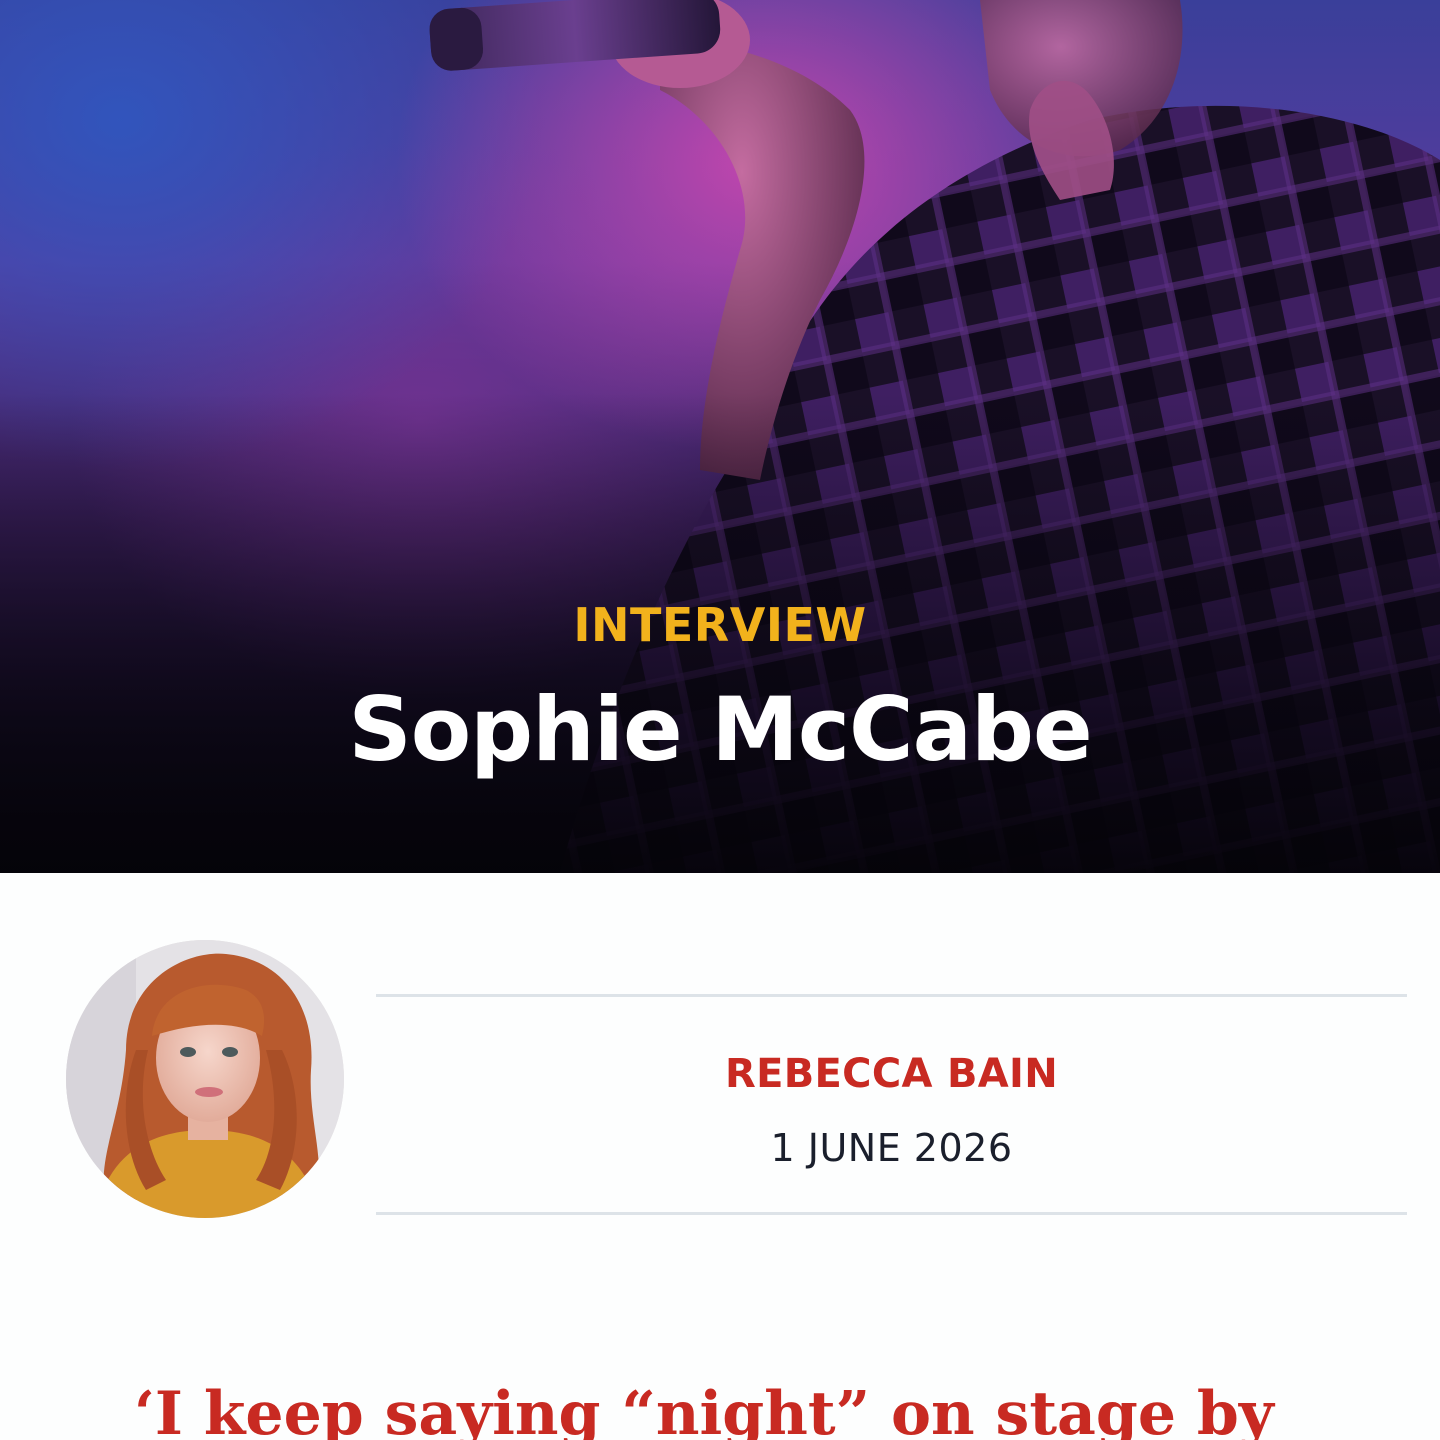 The height and width of the screenshot is (1440, 1440). I want to click on byline-divider-bottom, so click(891, 1213).